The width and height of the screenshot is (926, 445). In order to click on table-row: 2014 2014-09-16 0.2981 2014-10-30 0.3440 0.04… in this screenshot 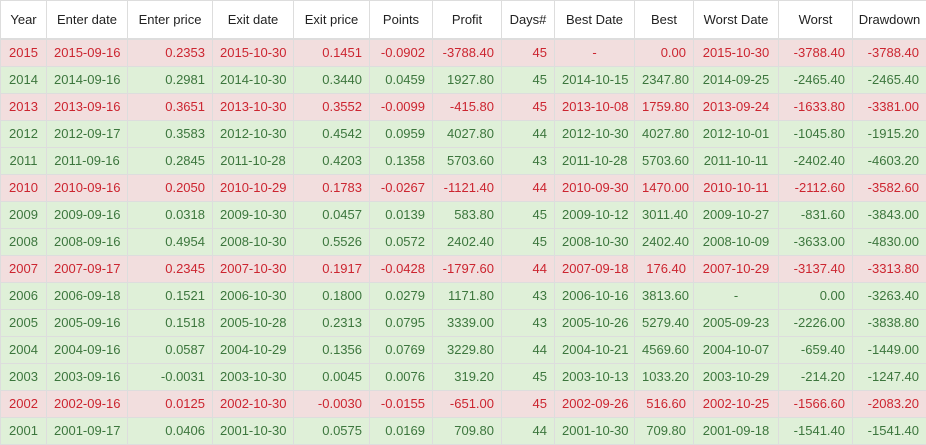, I will do `click(463, 79)`.